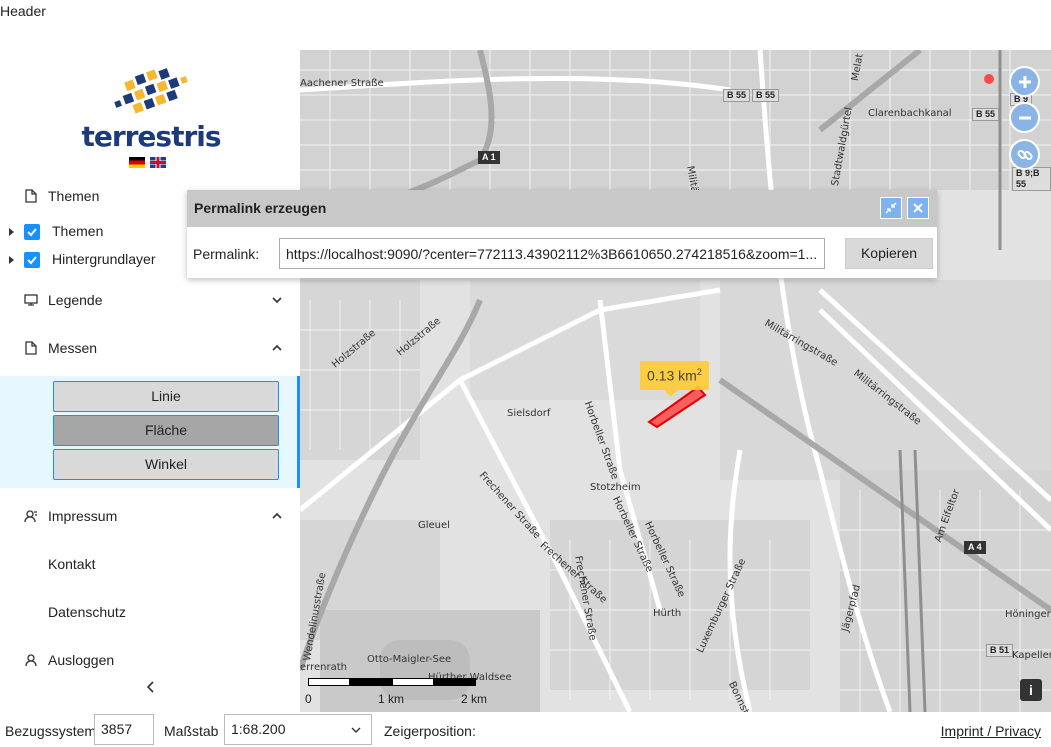 Image resolution: width=1051 pixels, height=747 pixels. Describe the element at coordinates (31, 516) in the screenshot. I see `user-contact-icon` at that location.